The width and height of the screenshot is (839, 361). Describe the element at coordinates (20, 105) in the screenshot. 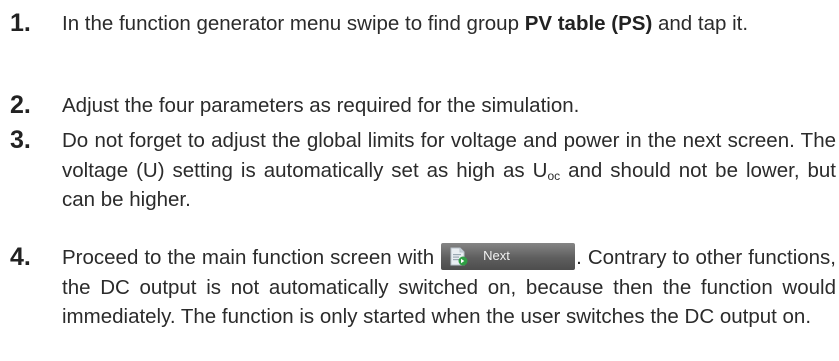

I see `step-number: 2.` at that location.